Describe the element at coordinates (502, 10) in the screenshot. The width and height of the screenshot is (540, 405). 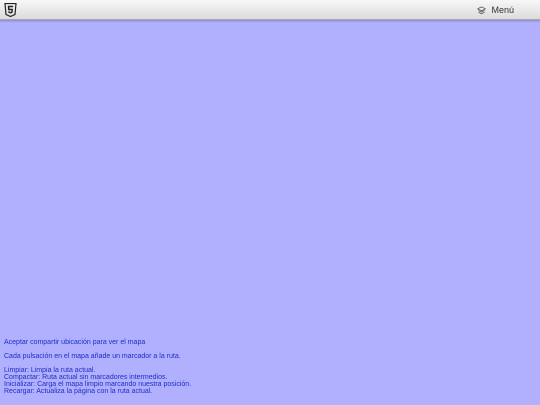
I see `menu-label: Menú` at that location.